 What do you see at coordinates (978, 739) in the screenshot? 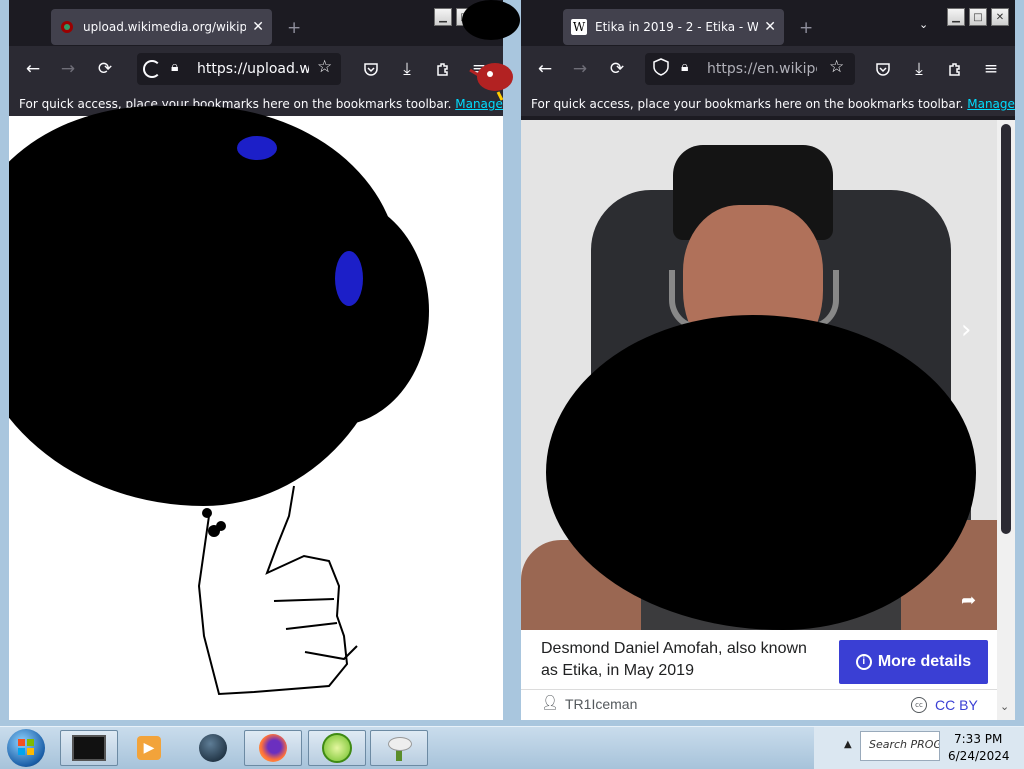
I see `clock-time: 7:33 PM` at bounding box center [978, 739].